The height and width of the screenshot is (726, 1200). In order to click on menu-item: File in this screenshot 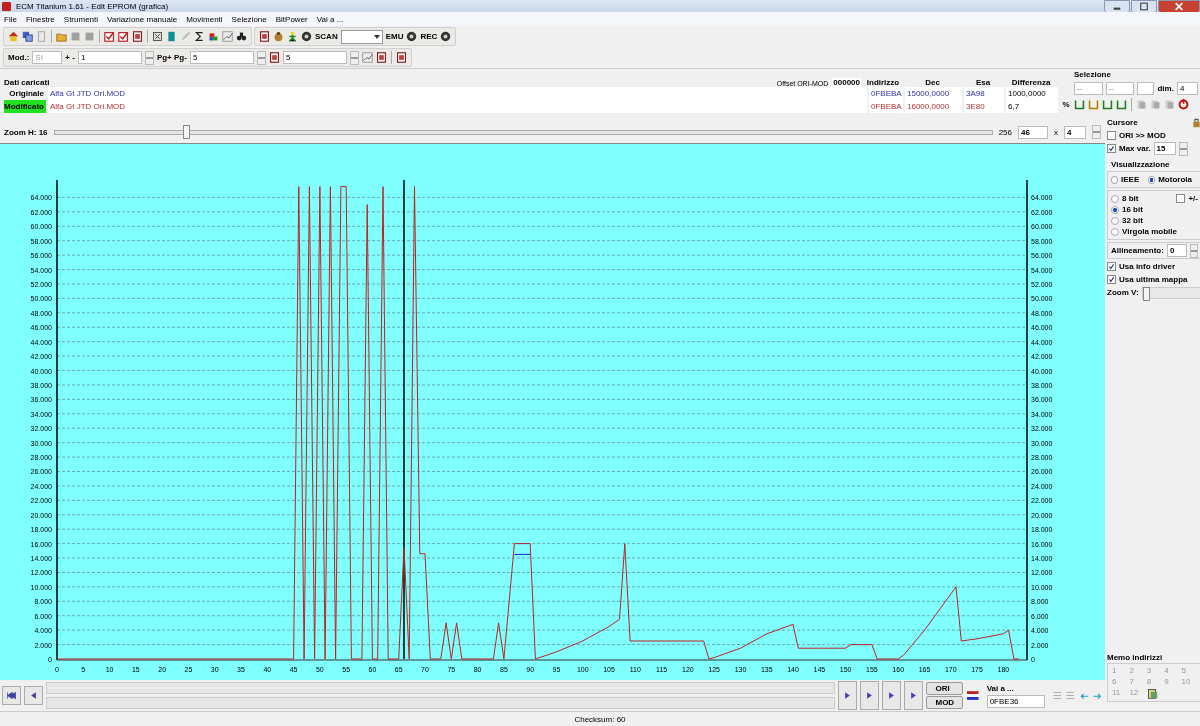, I will do `click(10, 19)`.